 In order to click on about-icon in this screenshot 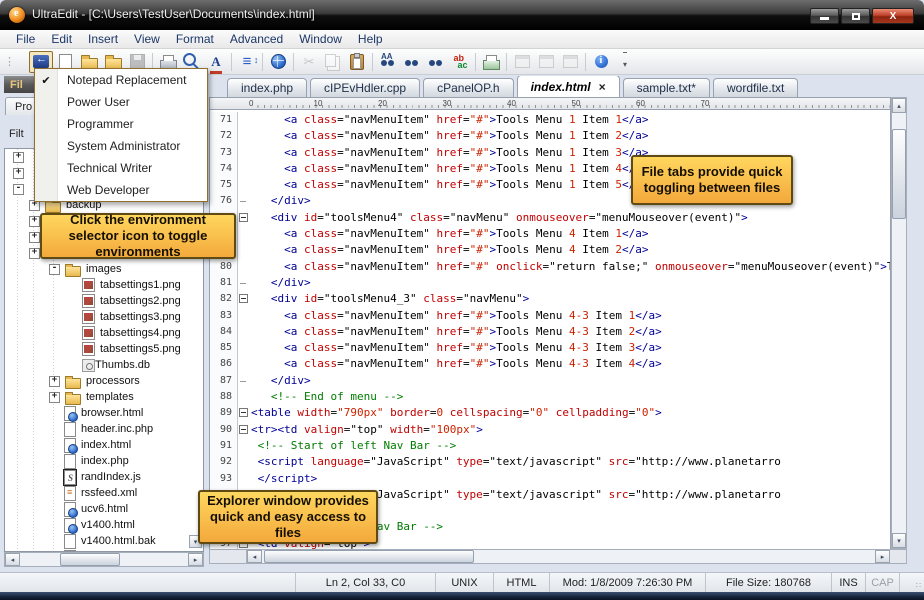, I will do `click(601, 61)`.